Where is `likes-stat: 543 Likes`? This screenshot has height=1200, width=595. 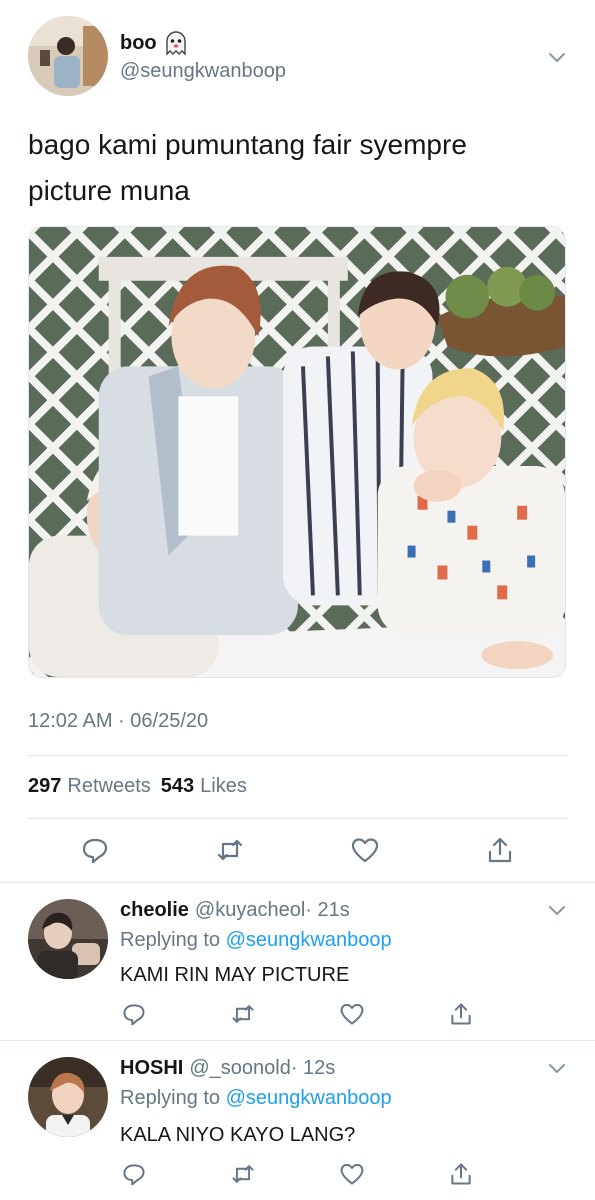 likes-stat: 543 Likes is located at coordinates (204, 786).